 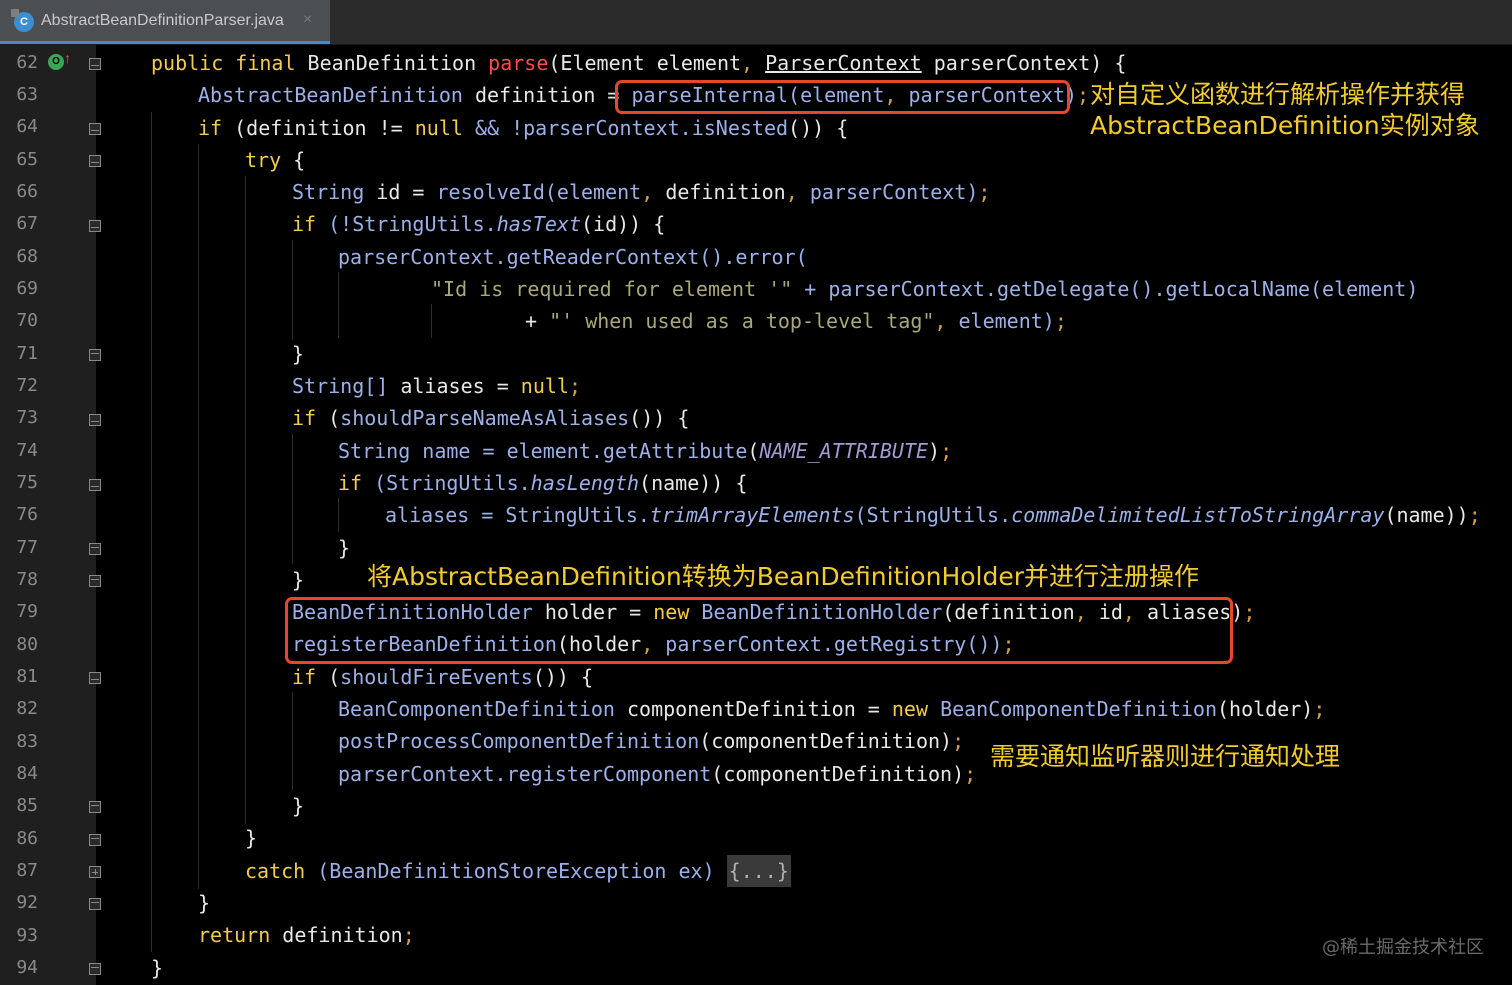 What do you see at coordinates (22, 20) in the screenshot?
I see `java-class-icon: C` at bounding box center [22, 20].